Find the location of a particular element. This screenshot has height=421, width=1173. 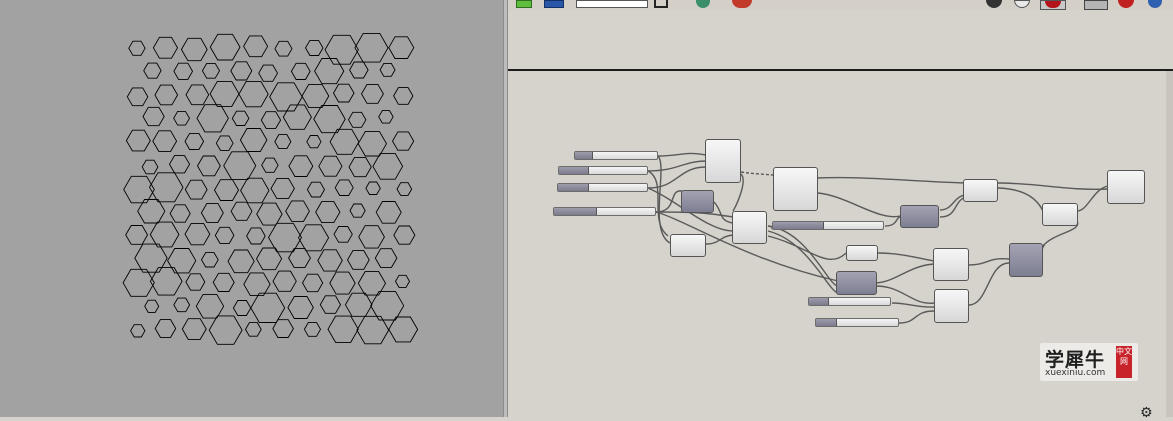

watermark-logo: 学犀牛 xuexiniu.com 中文网 is located at coordinates (1089, 362).